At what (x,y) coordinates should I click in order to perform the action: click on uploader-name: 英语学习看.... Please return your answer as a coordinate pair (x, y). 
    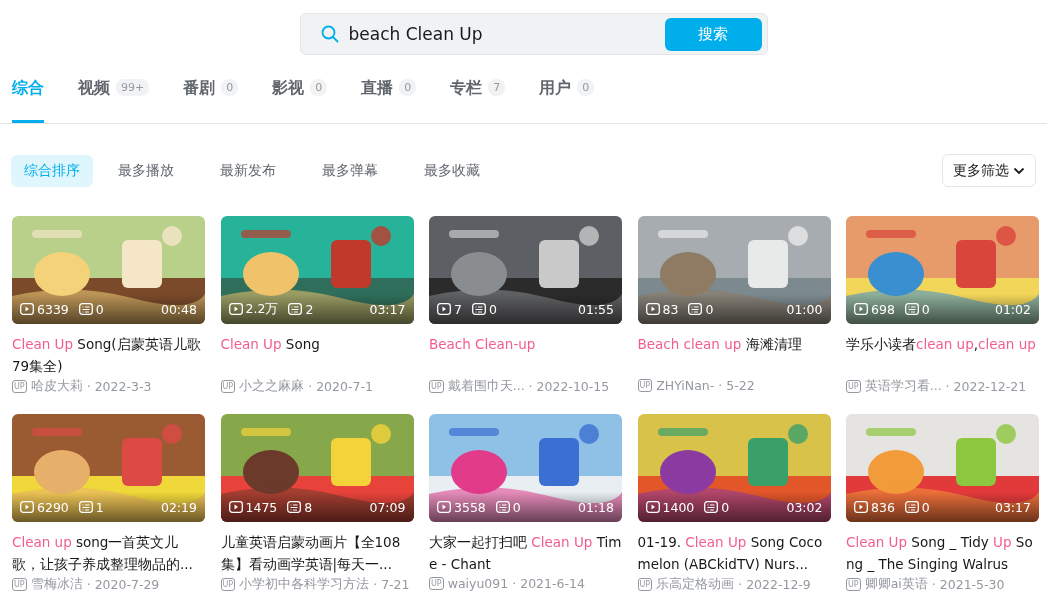
    Looking at the image, I should click on (903, 386).